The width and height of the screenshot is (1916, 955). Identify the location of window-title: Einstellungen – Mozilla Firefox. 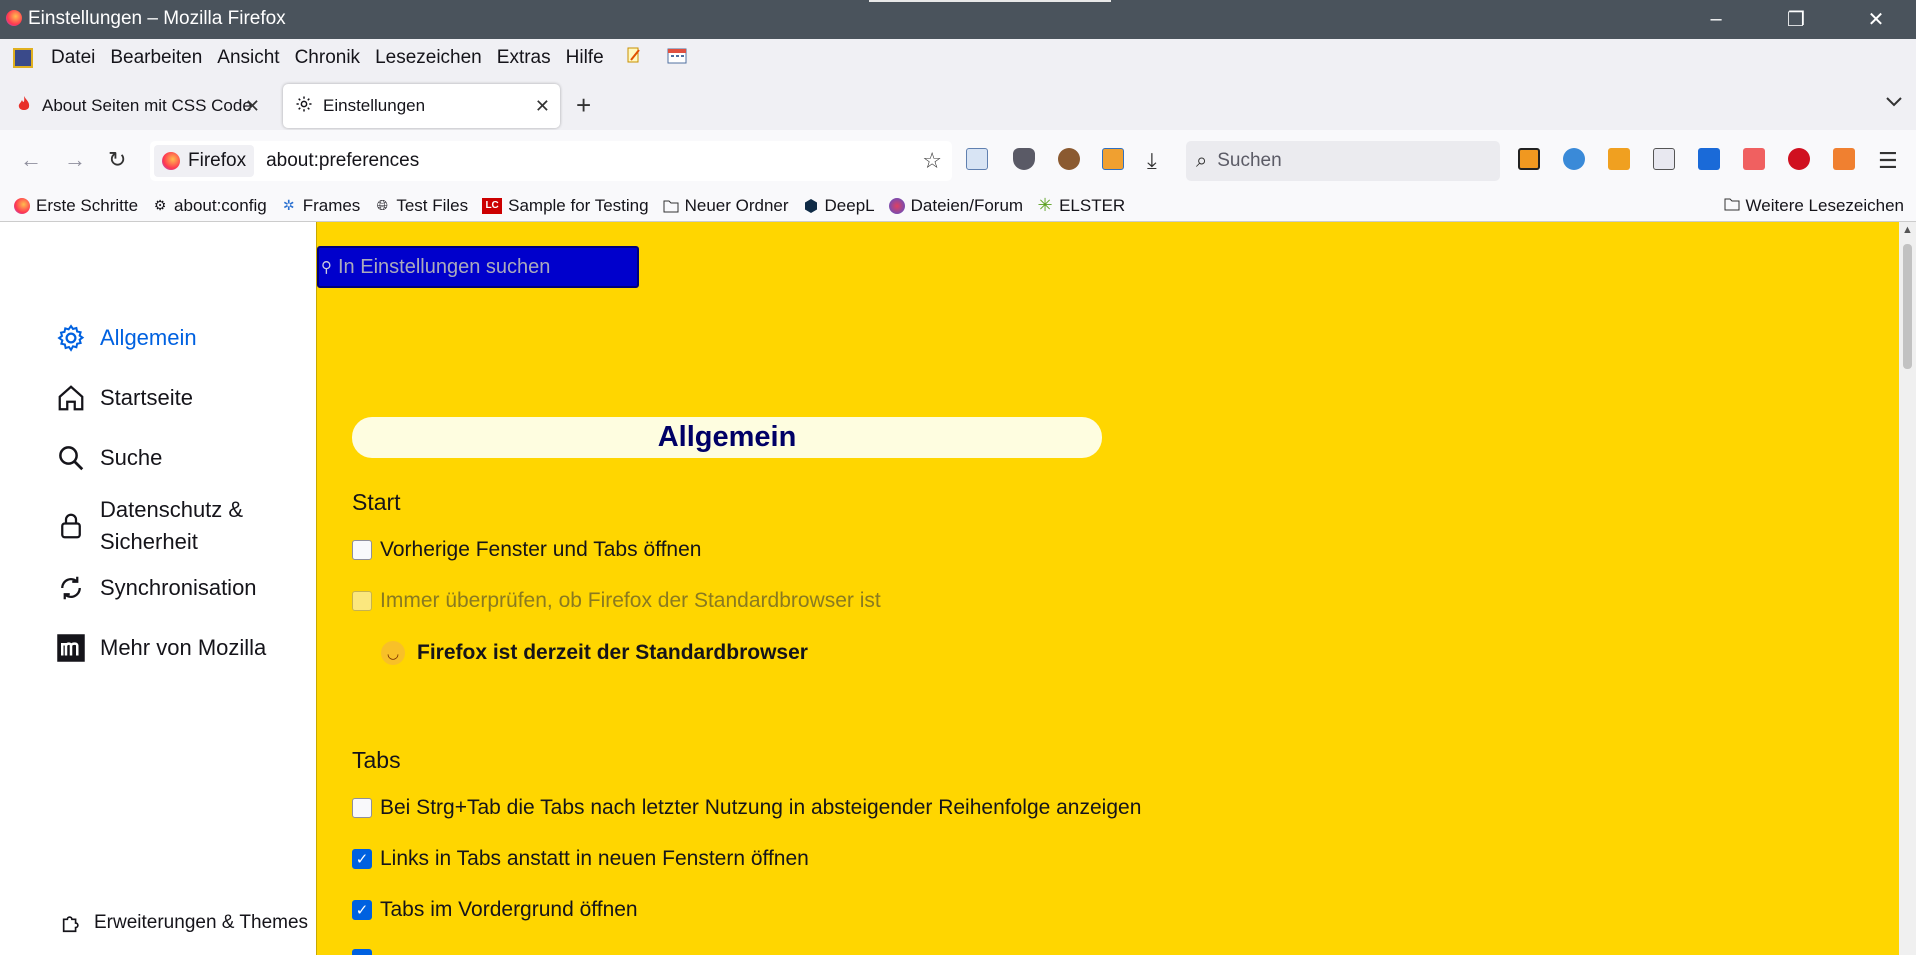
(157, 18).